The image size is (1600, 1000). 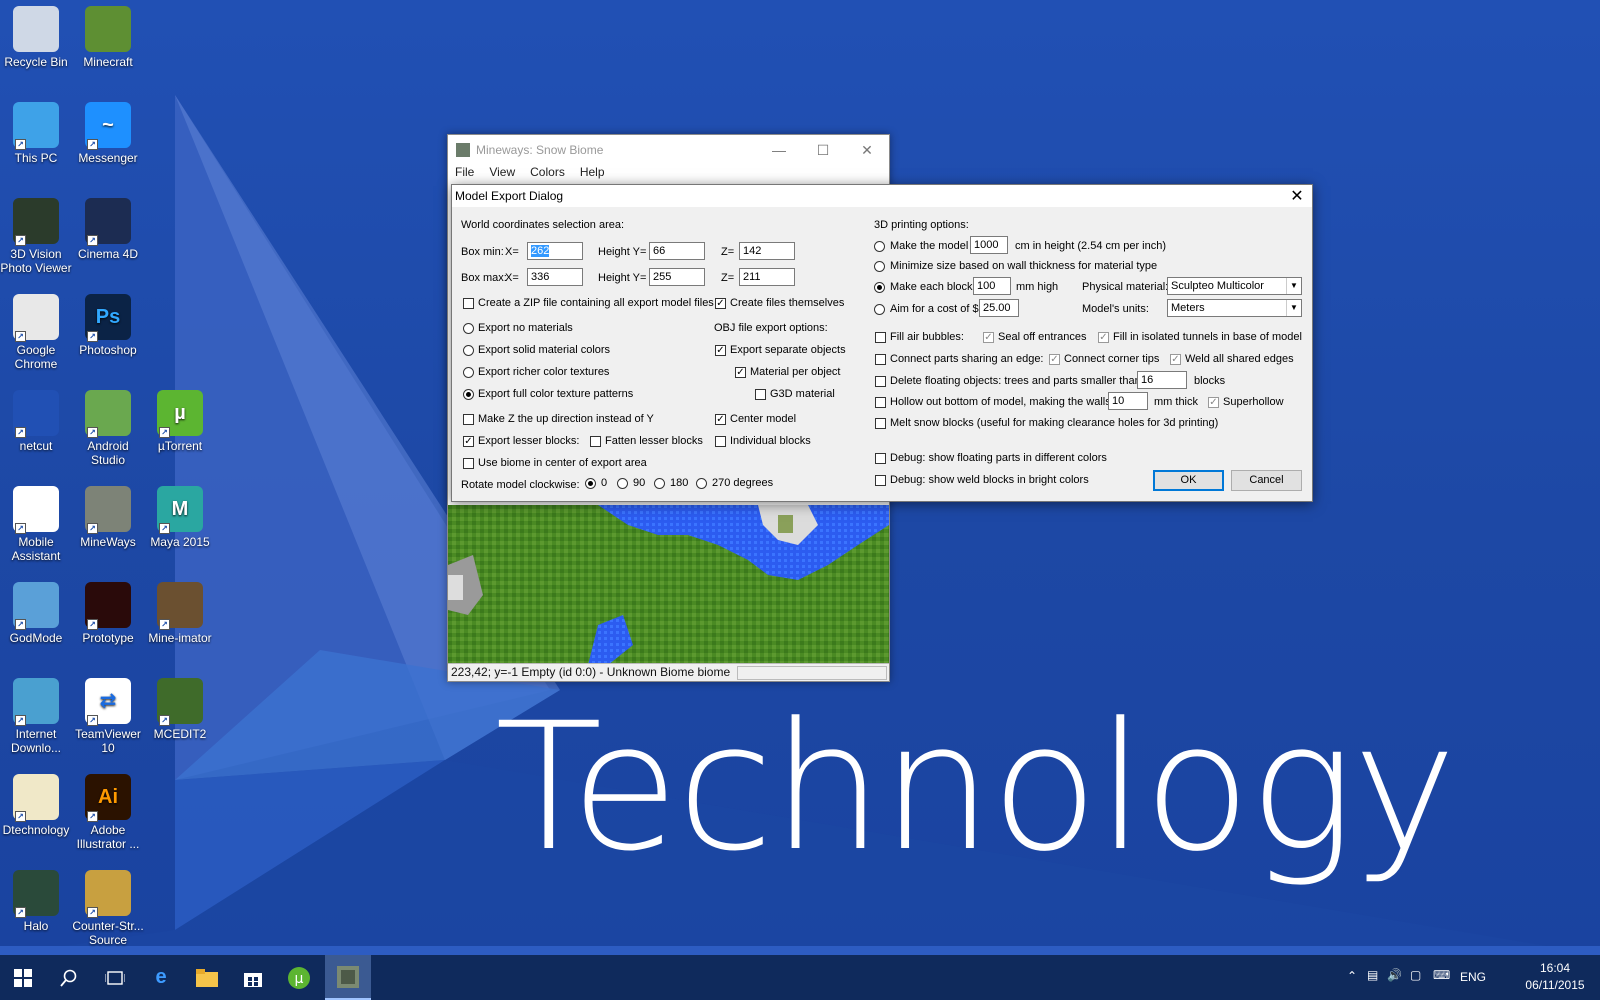 I want to click on ok-button: OK, so click(x=1188, y=480).